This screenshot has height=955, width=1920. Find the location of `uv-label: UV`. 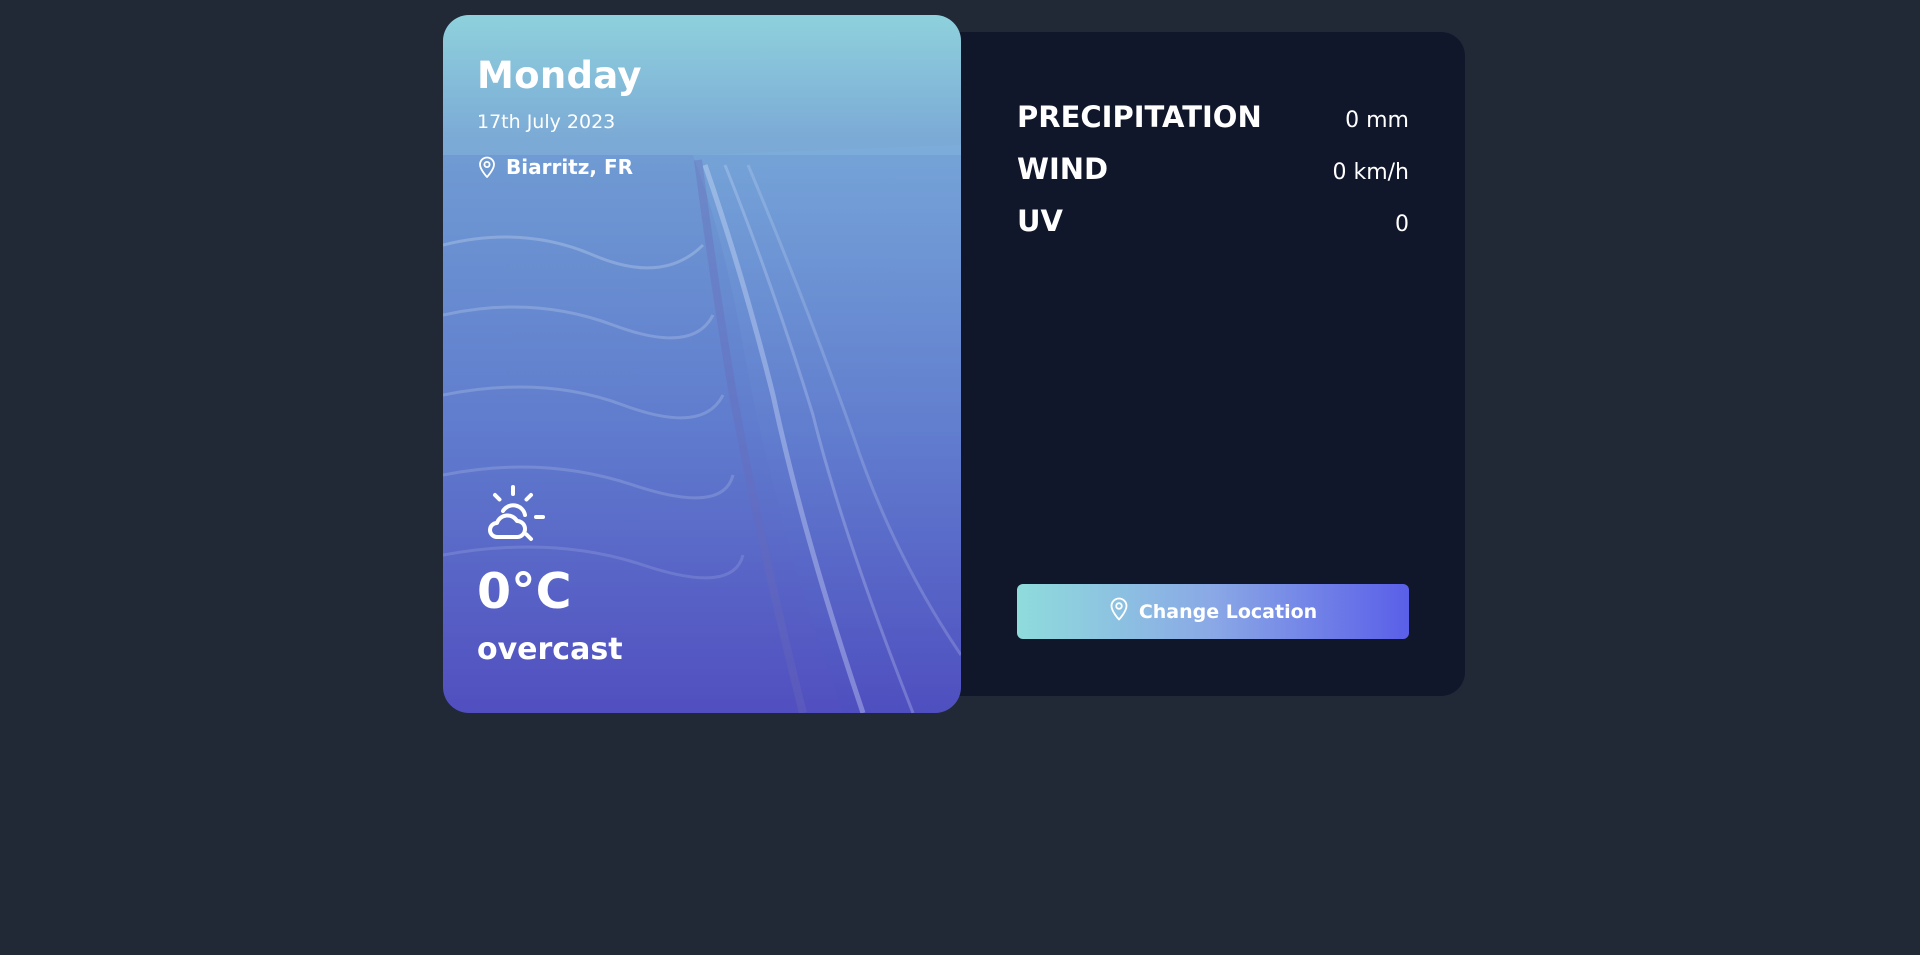

uv-label: UV is located at coordinates (1040, 221).